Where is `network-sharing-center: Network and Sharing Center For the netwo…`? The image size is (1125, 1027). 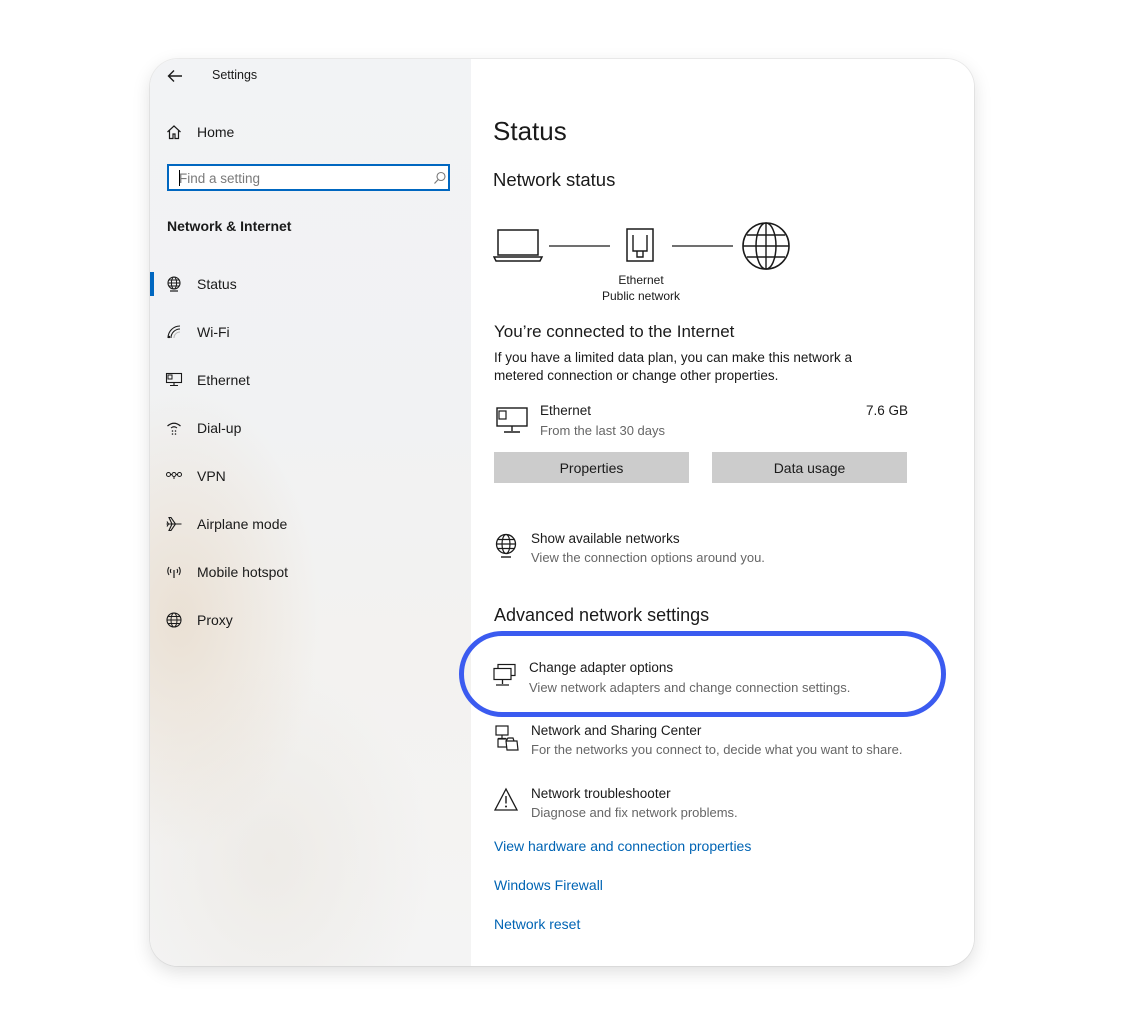 network-sharing-center: Network and Sharing Center For the netwo… is located at coordinates (724, 743).